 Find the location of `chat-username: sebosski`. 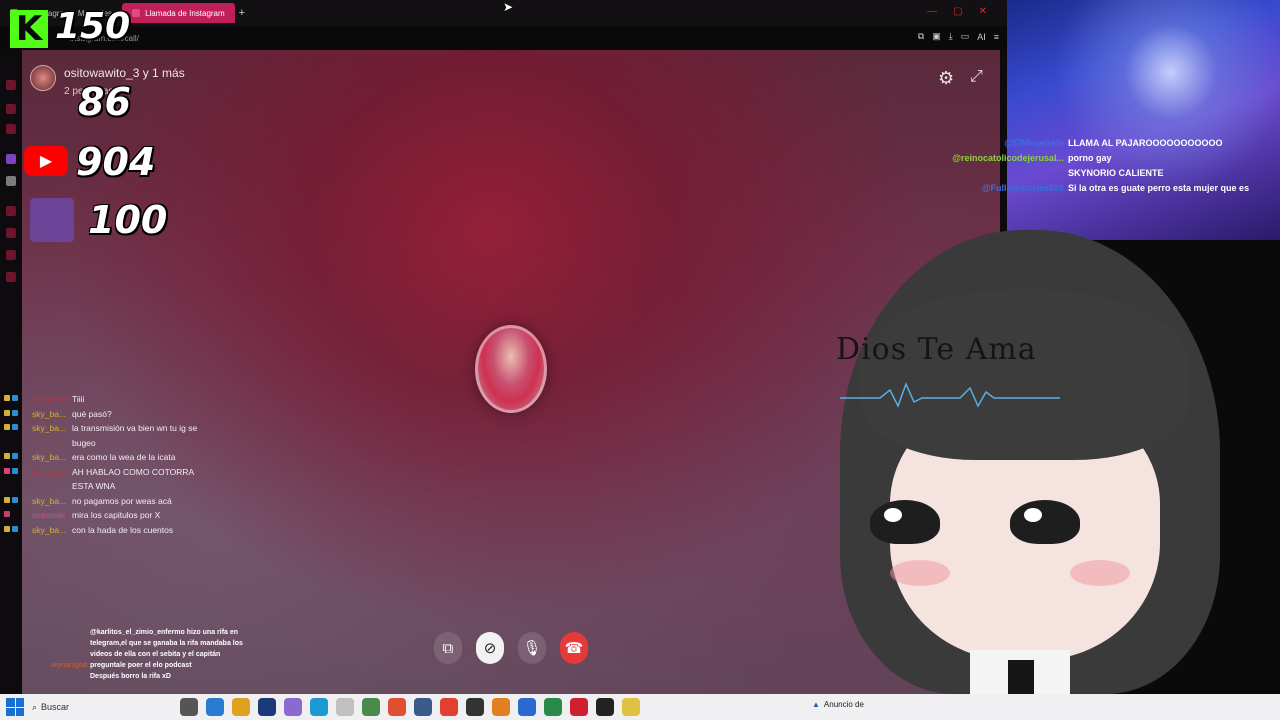

chat-username: sebosski is located at coordinates (52, 515).